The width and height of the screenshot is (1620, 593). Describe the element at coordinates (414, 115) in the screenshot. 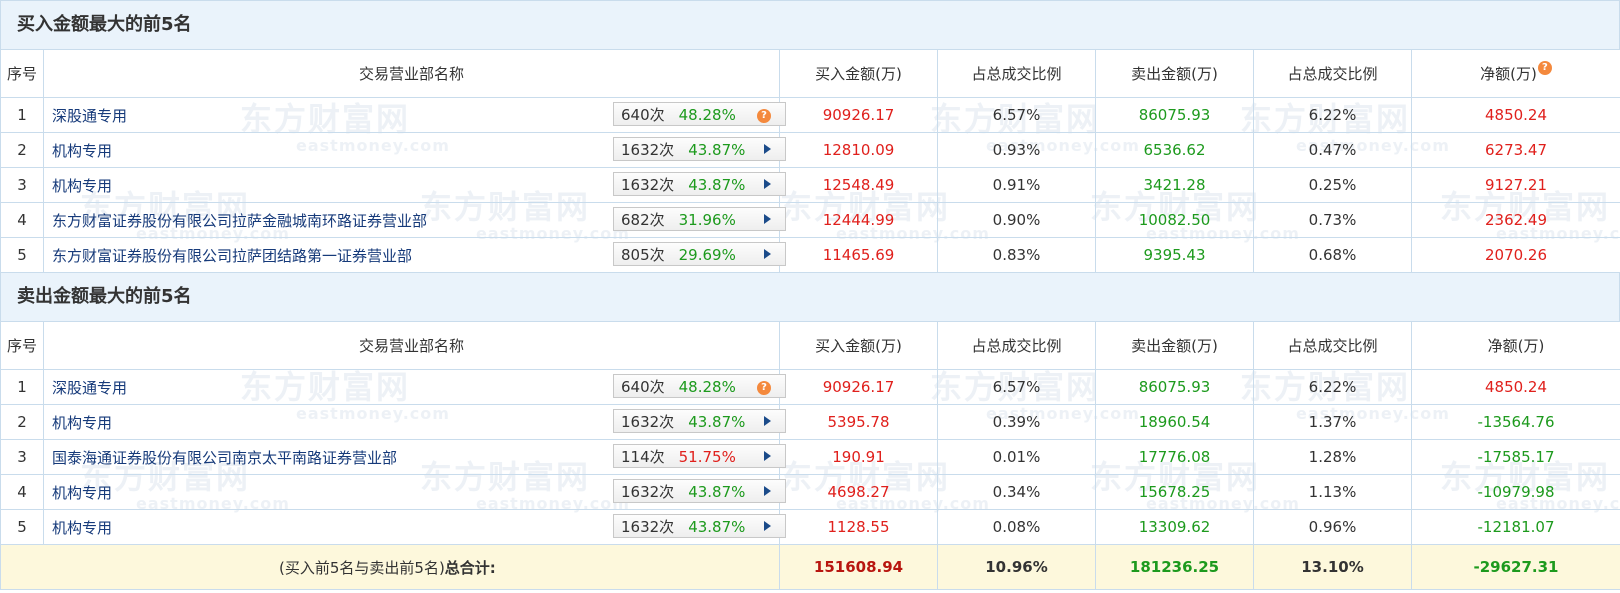

I see `branch-cell: 深股通专用 640次 48.28%?` at that location.